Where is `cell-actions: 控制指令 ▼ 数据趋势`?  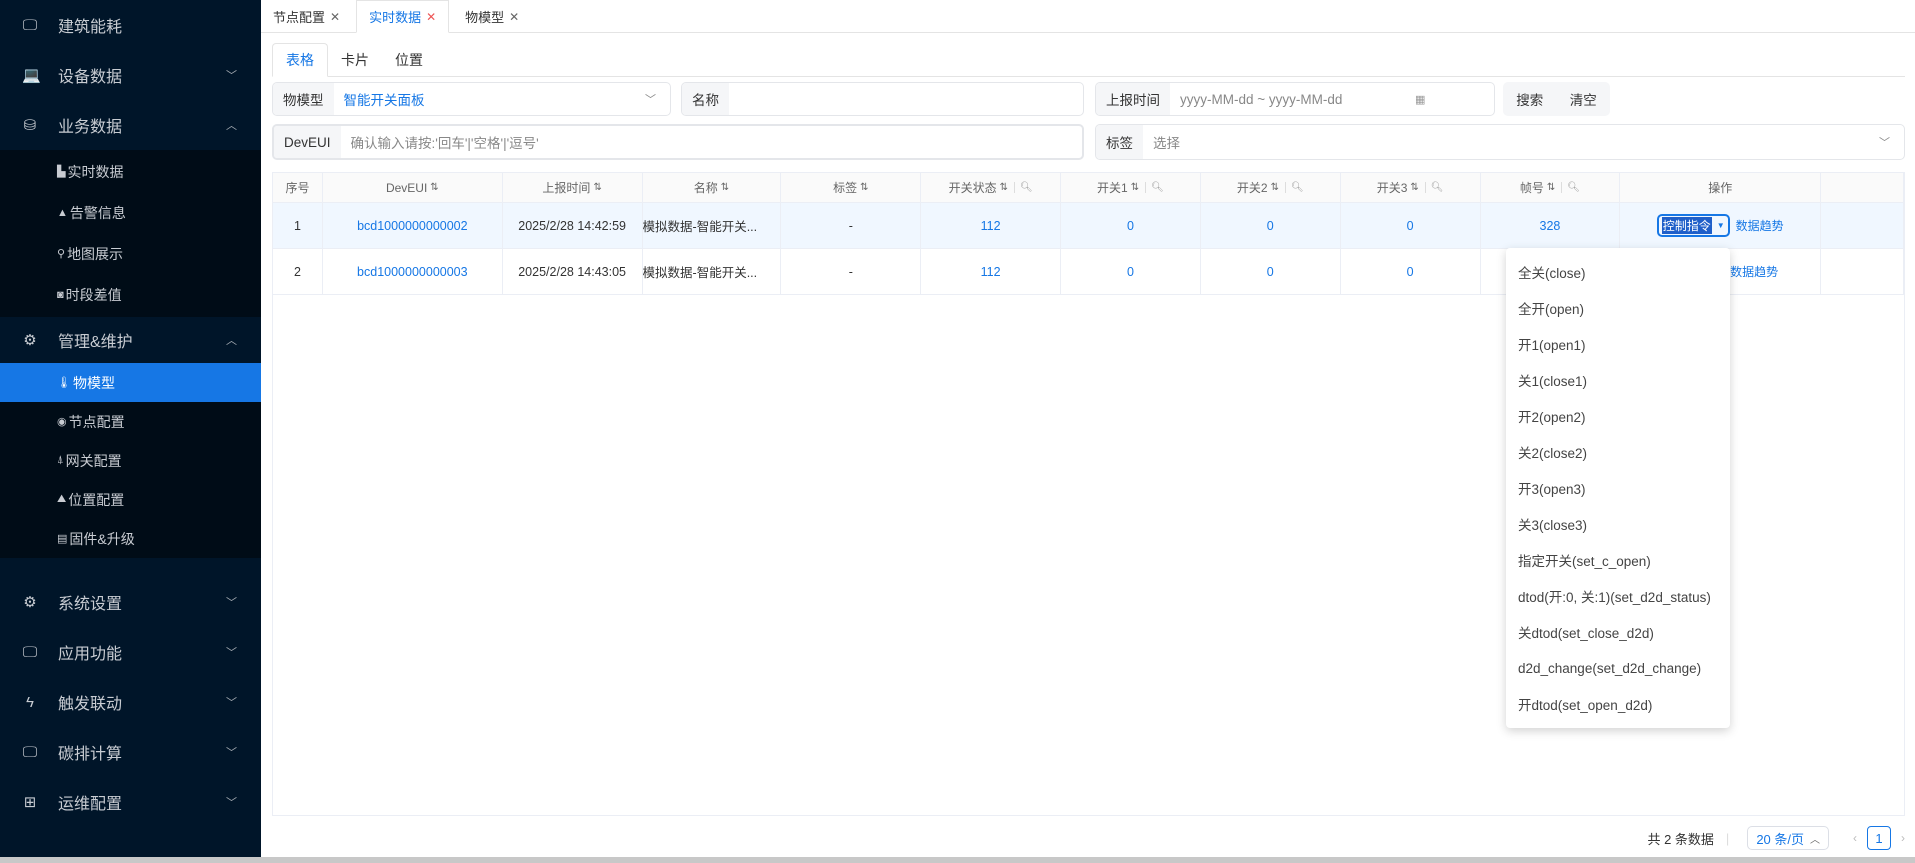 cell-actions: 控制指令 ▼ 数据趋势 is located at coordinates (1721, 225).